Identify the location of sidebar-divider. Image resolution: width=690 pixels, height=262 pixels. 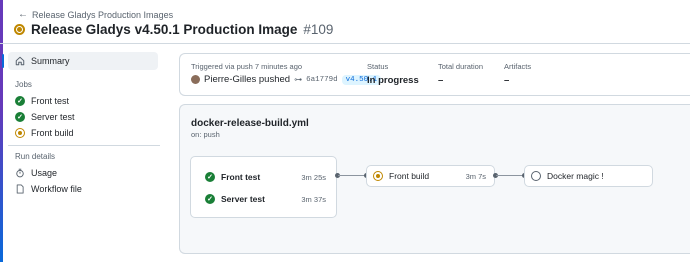
(84, 145).